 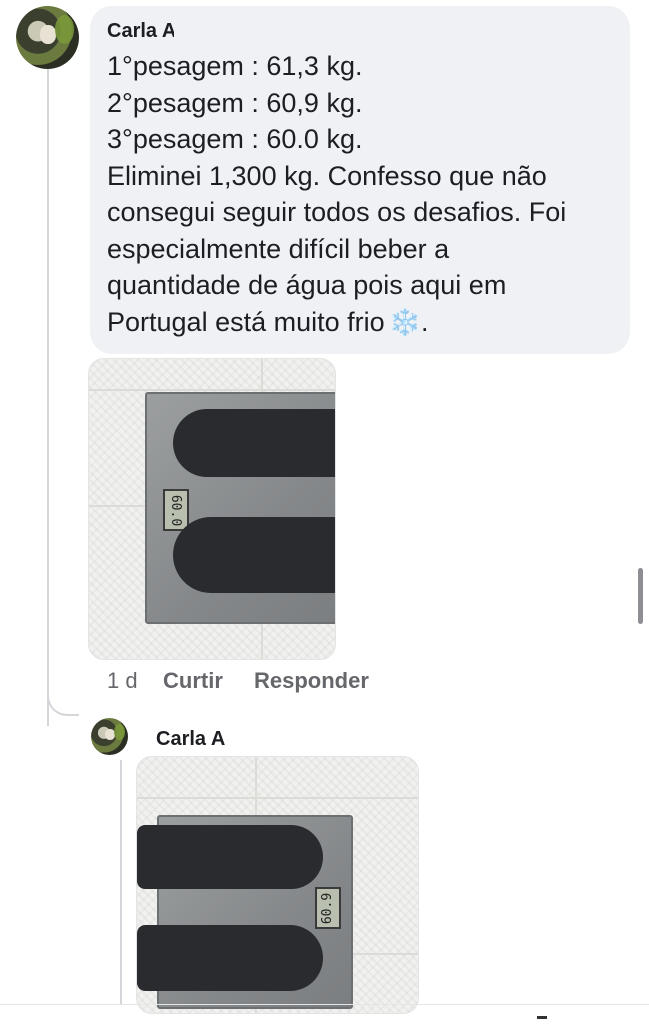 I want to click on reply-avatar, so click(x=109, y=736).